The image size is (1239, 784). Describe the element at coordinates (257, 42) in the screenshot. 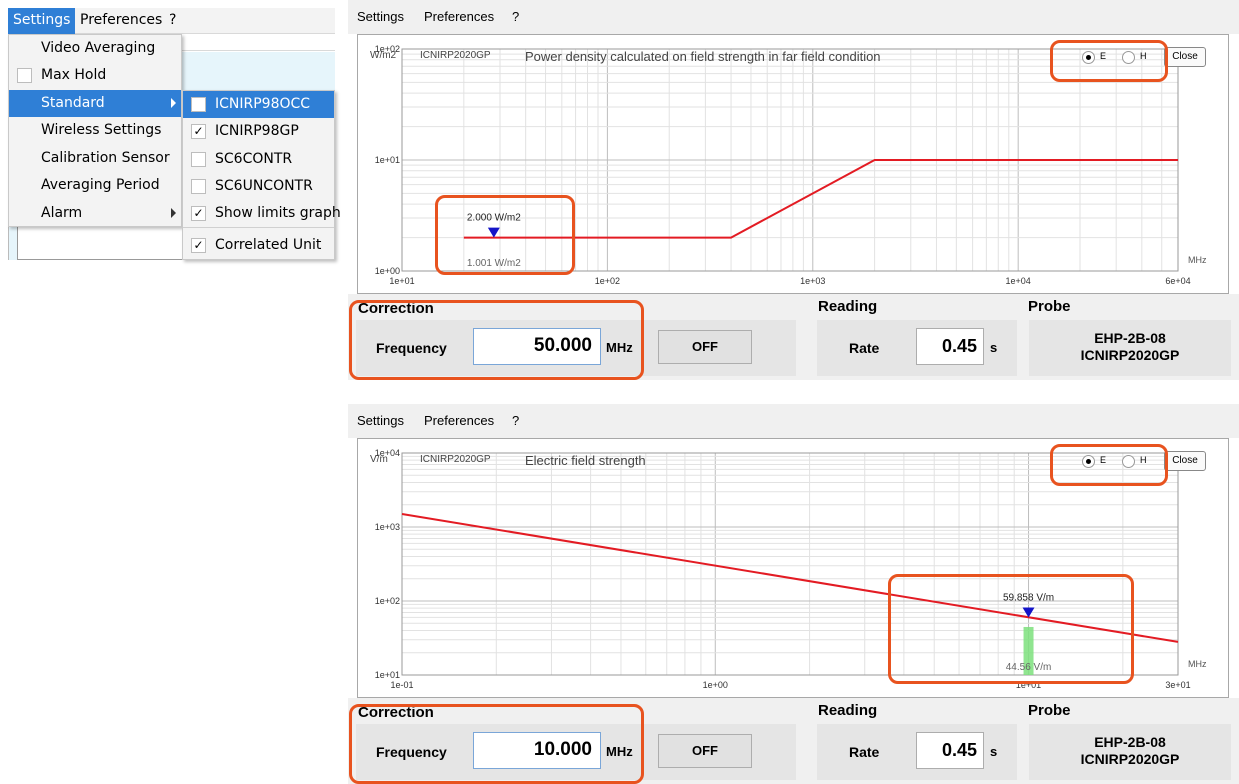

I see `background-area` at that location.